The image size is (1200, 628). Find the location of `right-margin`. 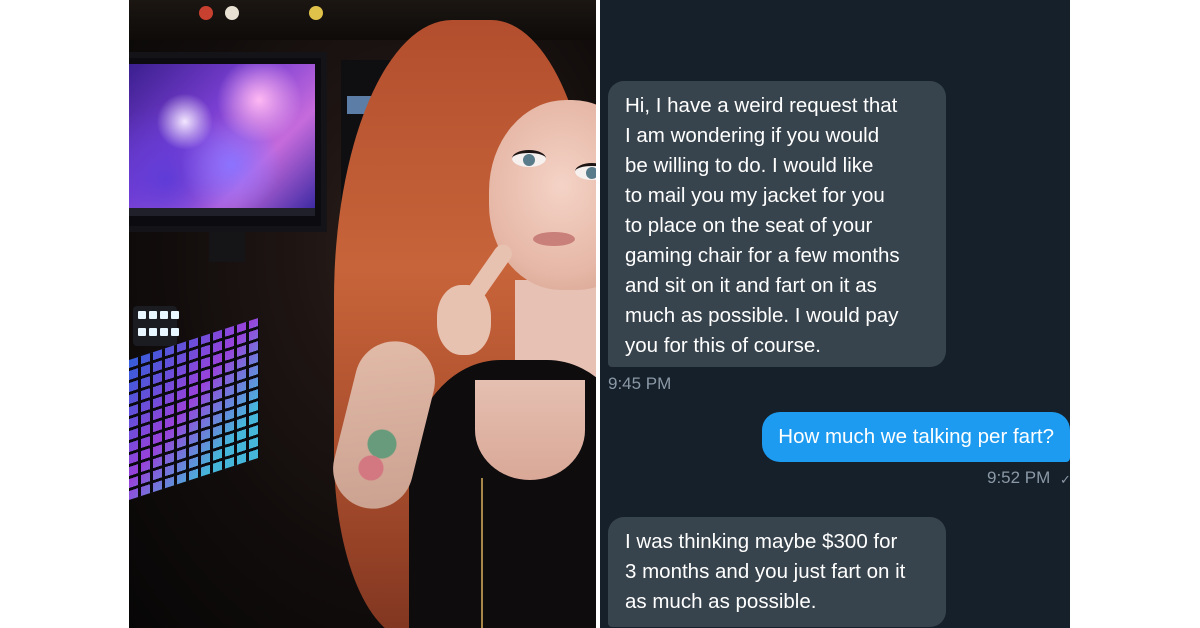

right-margin is located at coordinates (1135, 314).